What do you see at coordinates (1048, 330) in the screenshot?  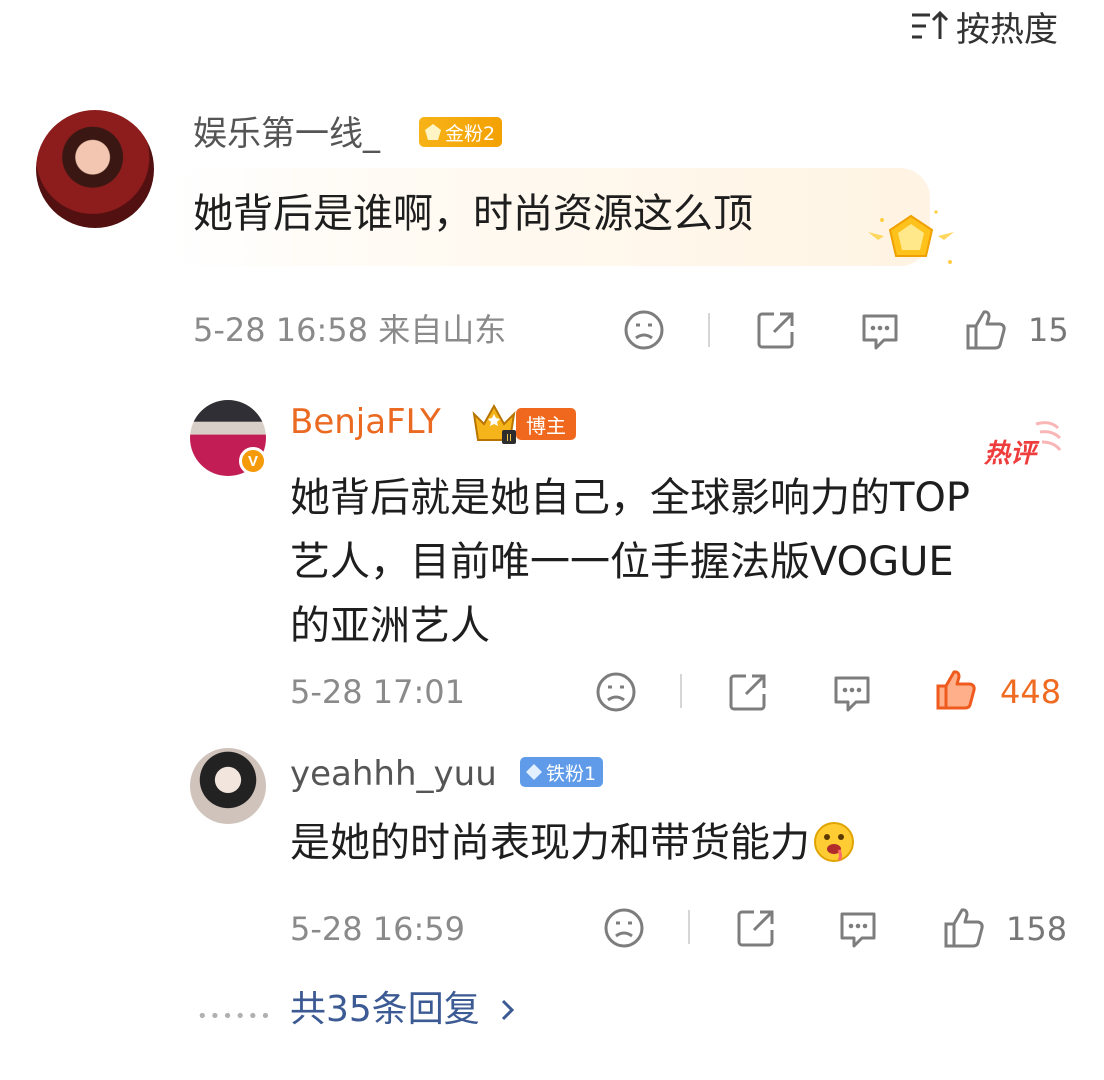 I see `like-count: 15` at bounding box center [1048, 330].